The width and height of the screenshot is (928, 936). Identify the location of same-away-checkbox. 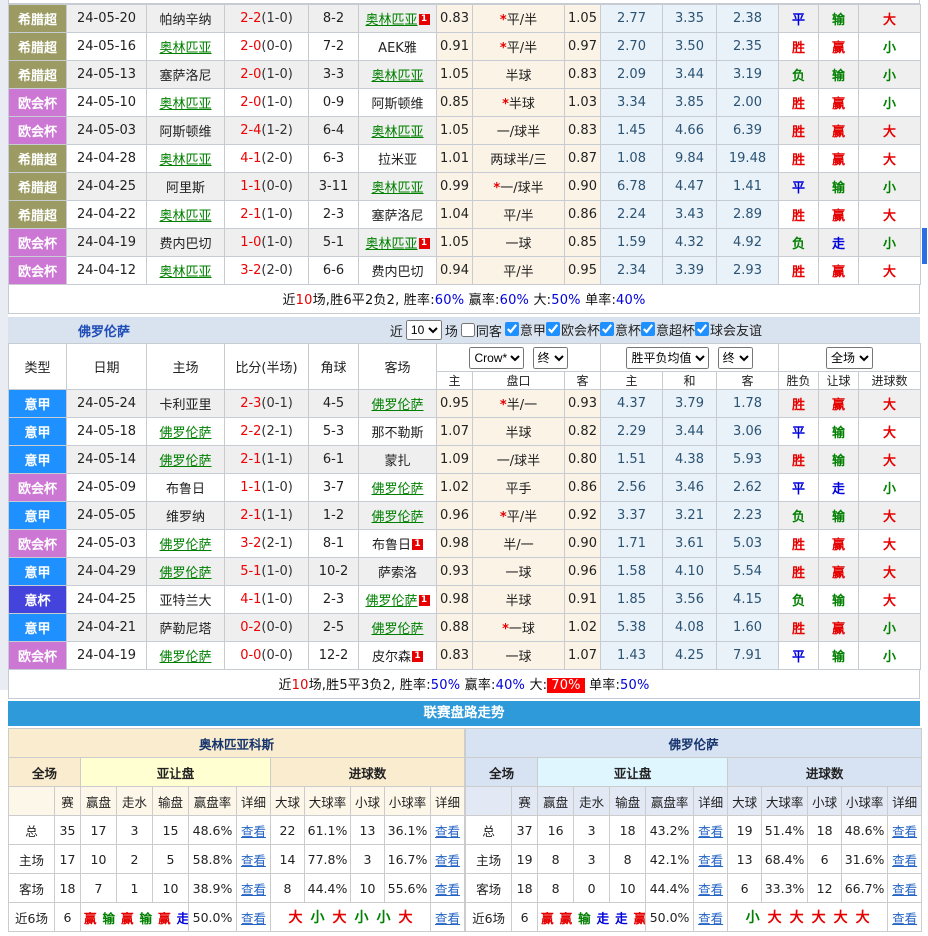
(467, 330).